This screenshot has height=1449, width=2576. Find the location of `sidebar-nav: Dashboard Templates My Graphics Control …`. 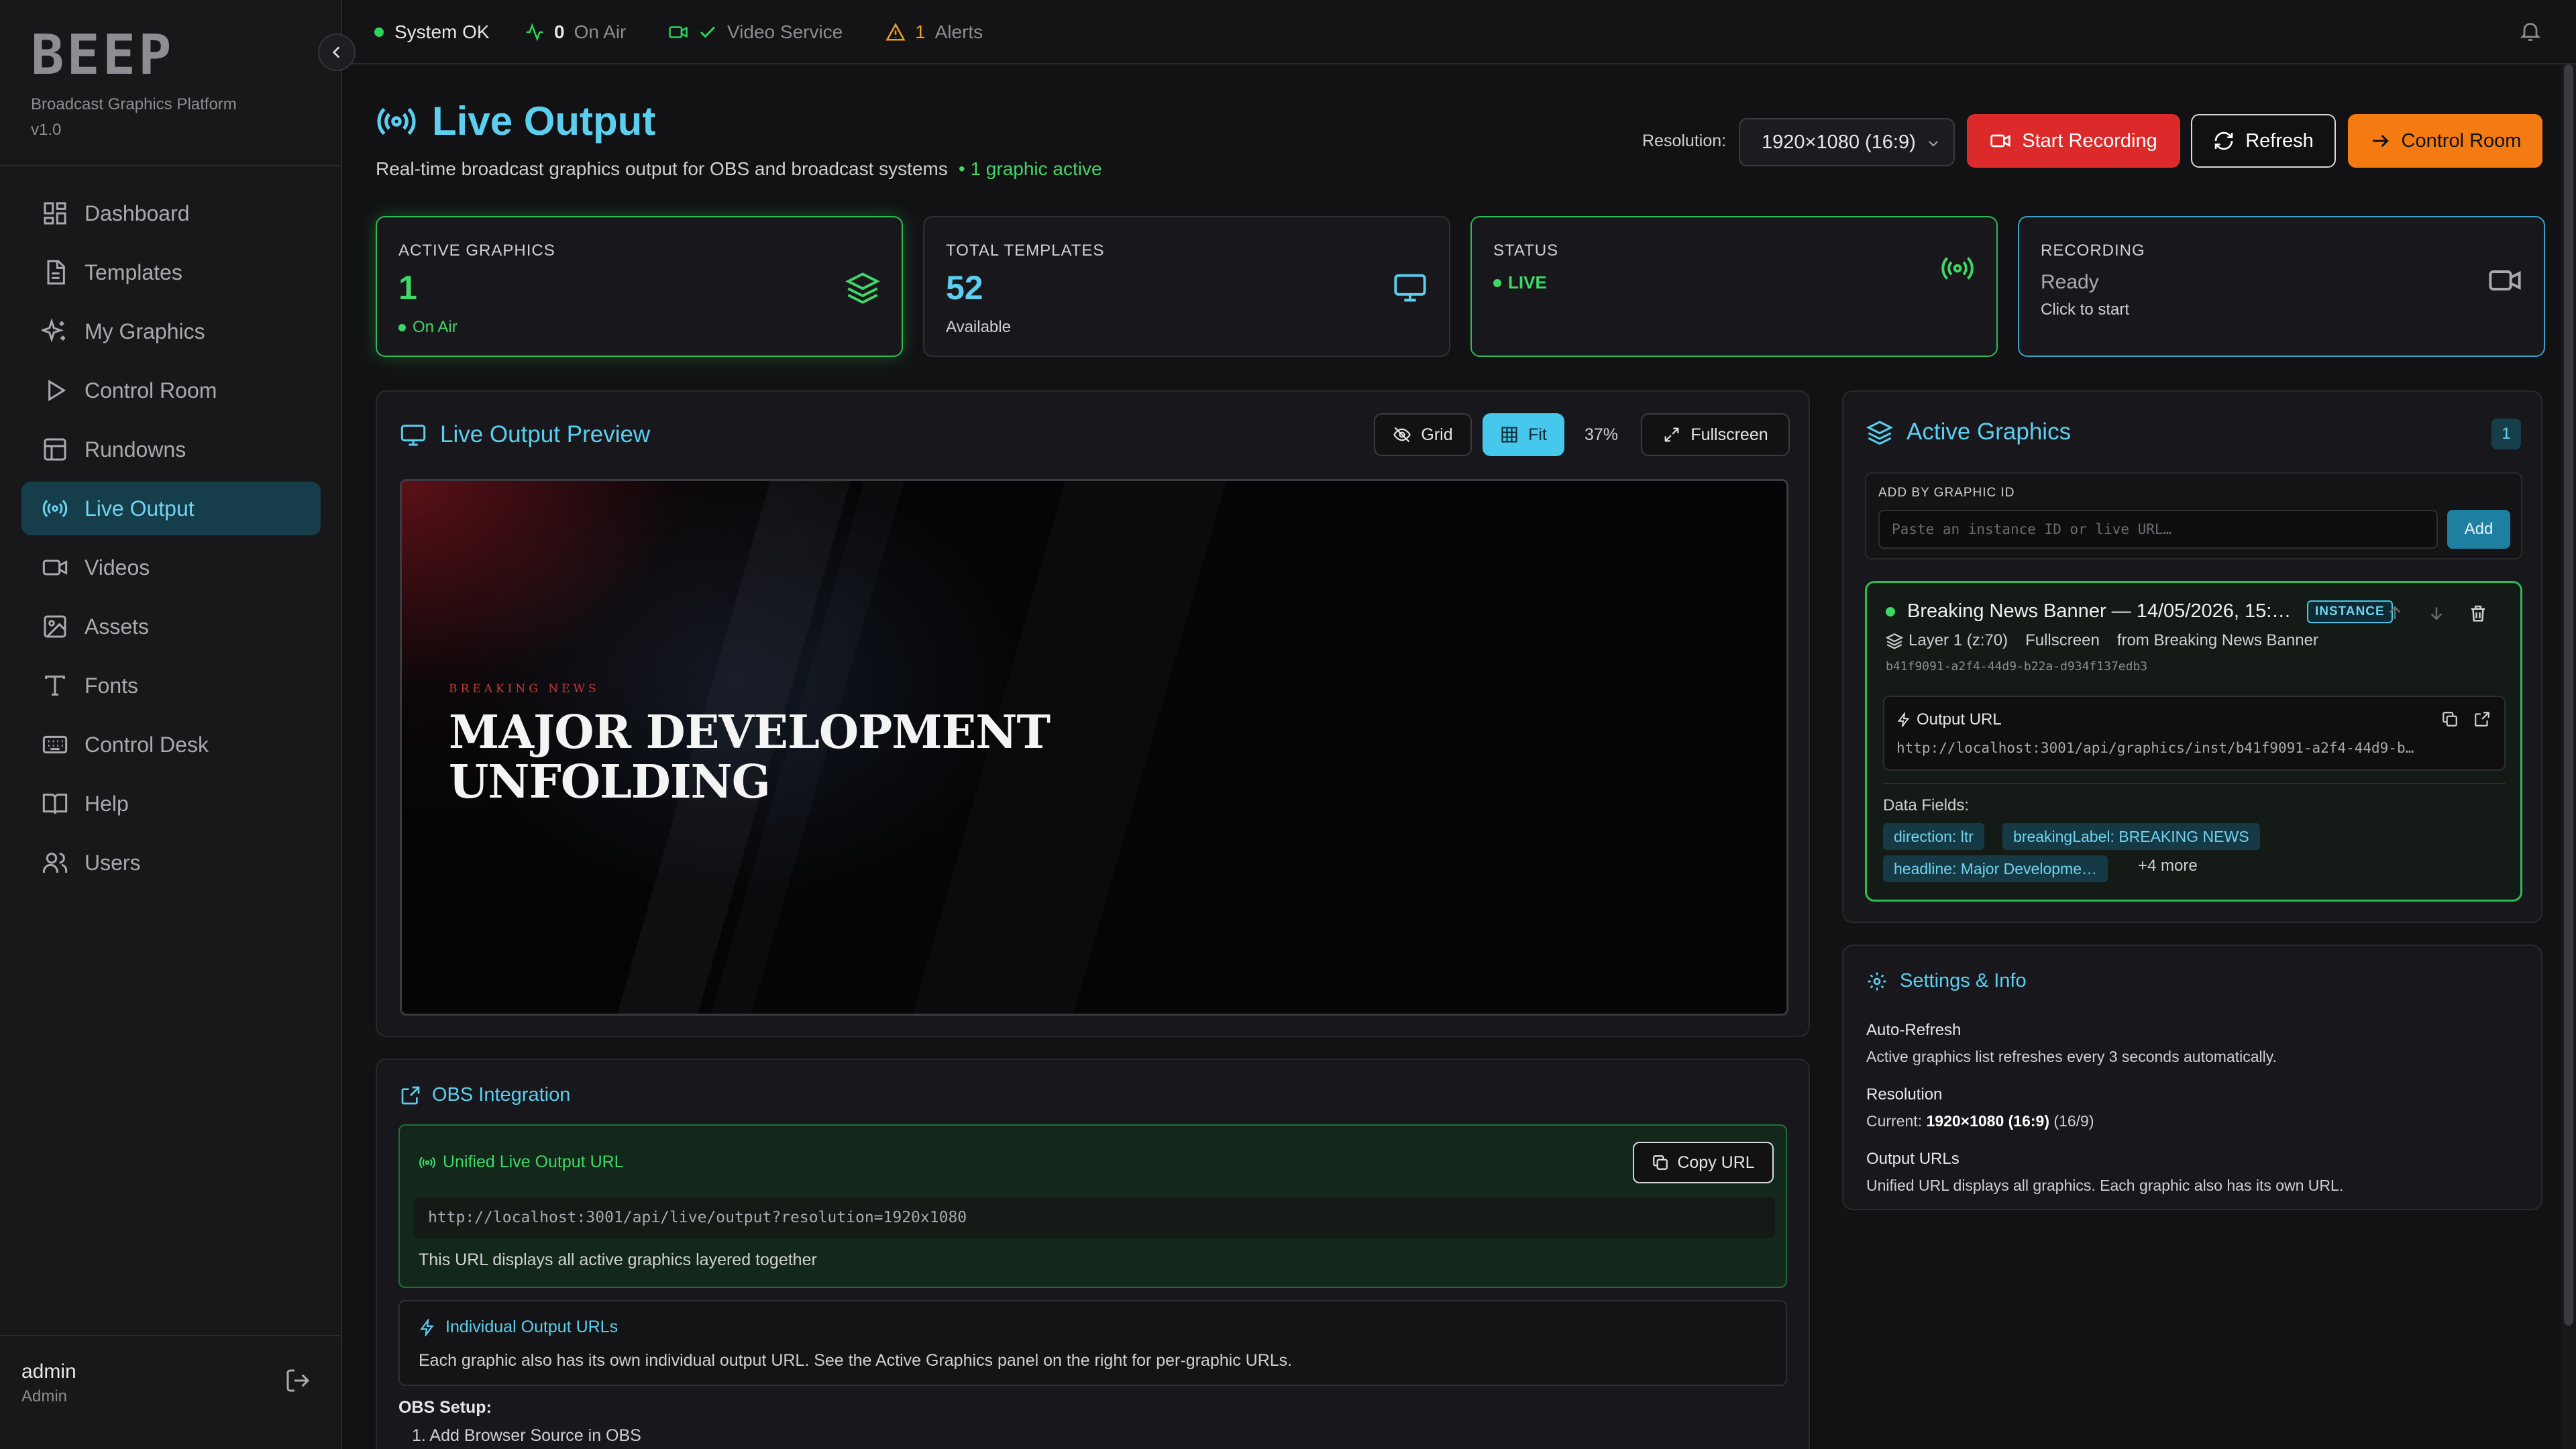

sidebar-nav: Dashboard Templates My Graphics Control … is located at coordinates (171, 540).